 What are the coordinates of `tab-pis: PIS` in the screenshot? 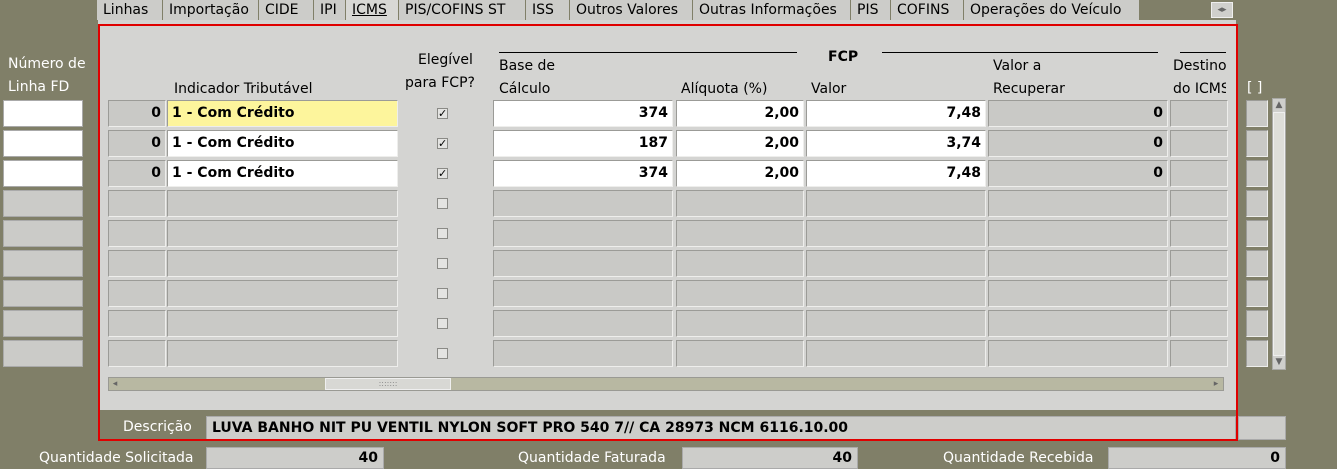 It's located at (871, 10).